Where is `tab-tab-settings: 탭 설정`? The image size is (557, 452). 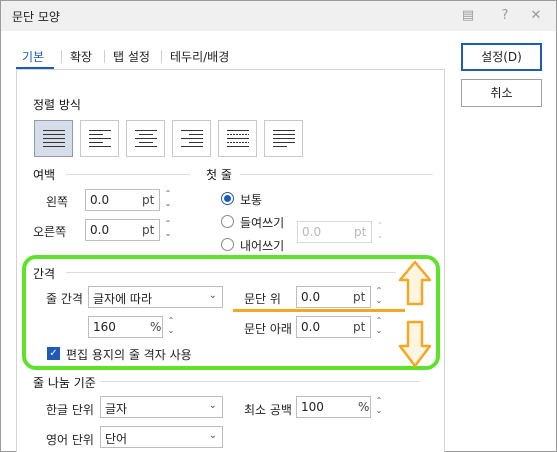 tab-tab-settings: 탭 설정 is located at coordinates (131, 57).